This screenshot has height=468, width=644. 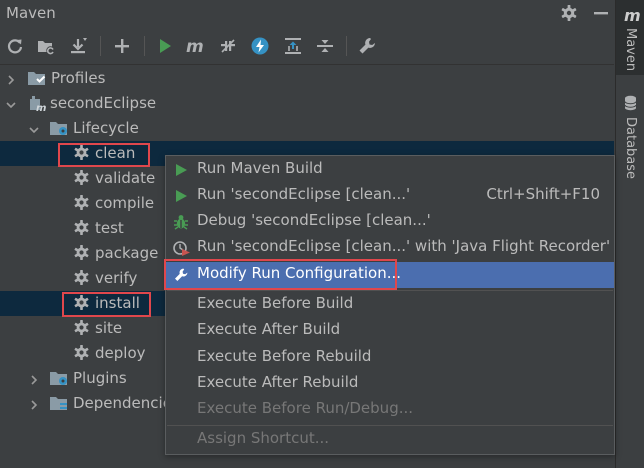 What do you see at coordinates (314, 220) in the screenshot?
I see `menu-item-label: Debug 'secondEclipse [clean...'` at bounding box center [314, 220].